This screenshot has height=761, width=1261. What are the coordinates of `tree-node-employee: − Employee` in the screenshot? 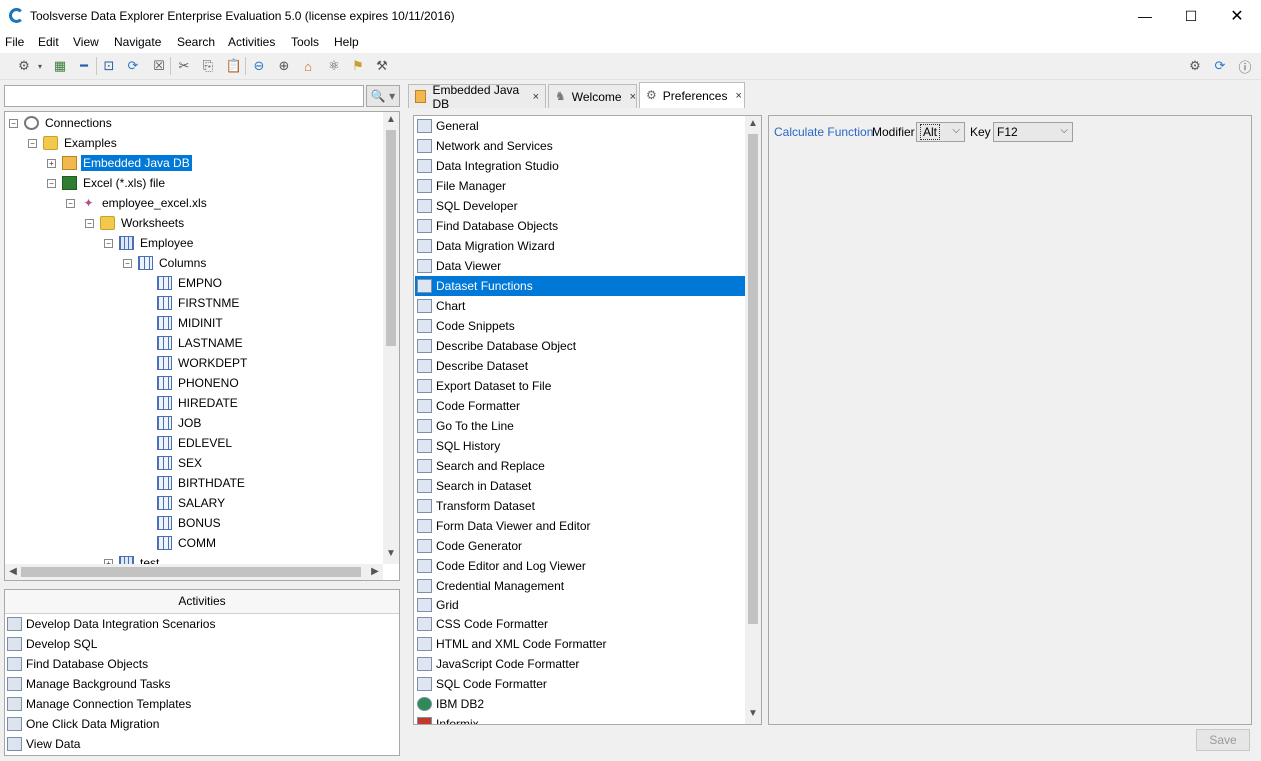 It's located at (149, 243).